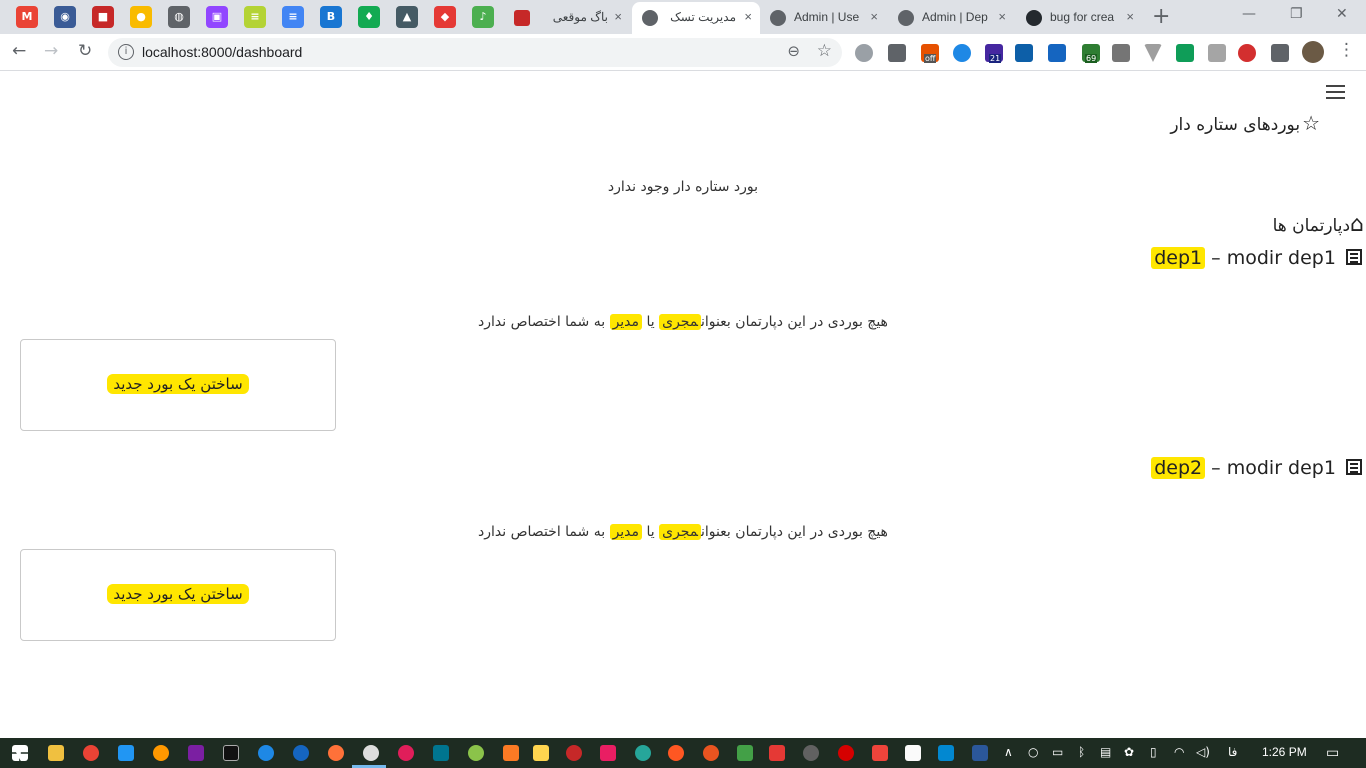 The width and height of the screenshot is (1366, 768). Describe the element at coordinates (880, 753) in the screenshot. I see `anydesk-icon` at that location.